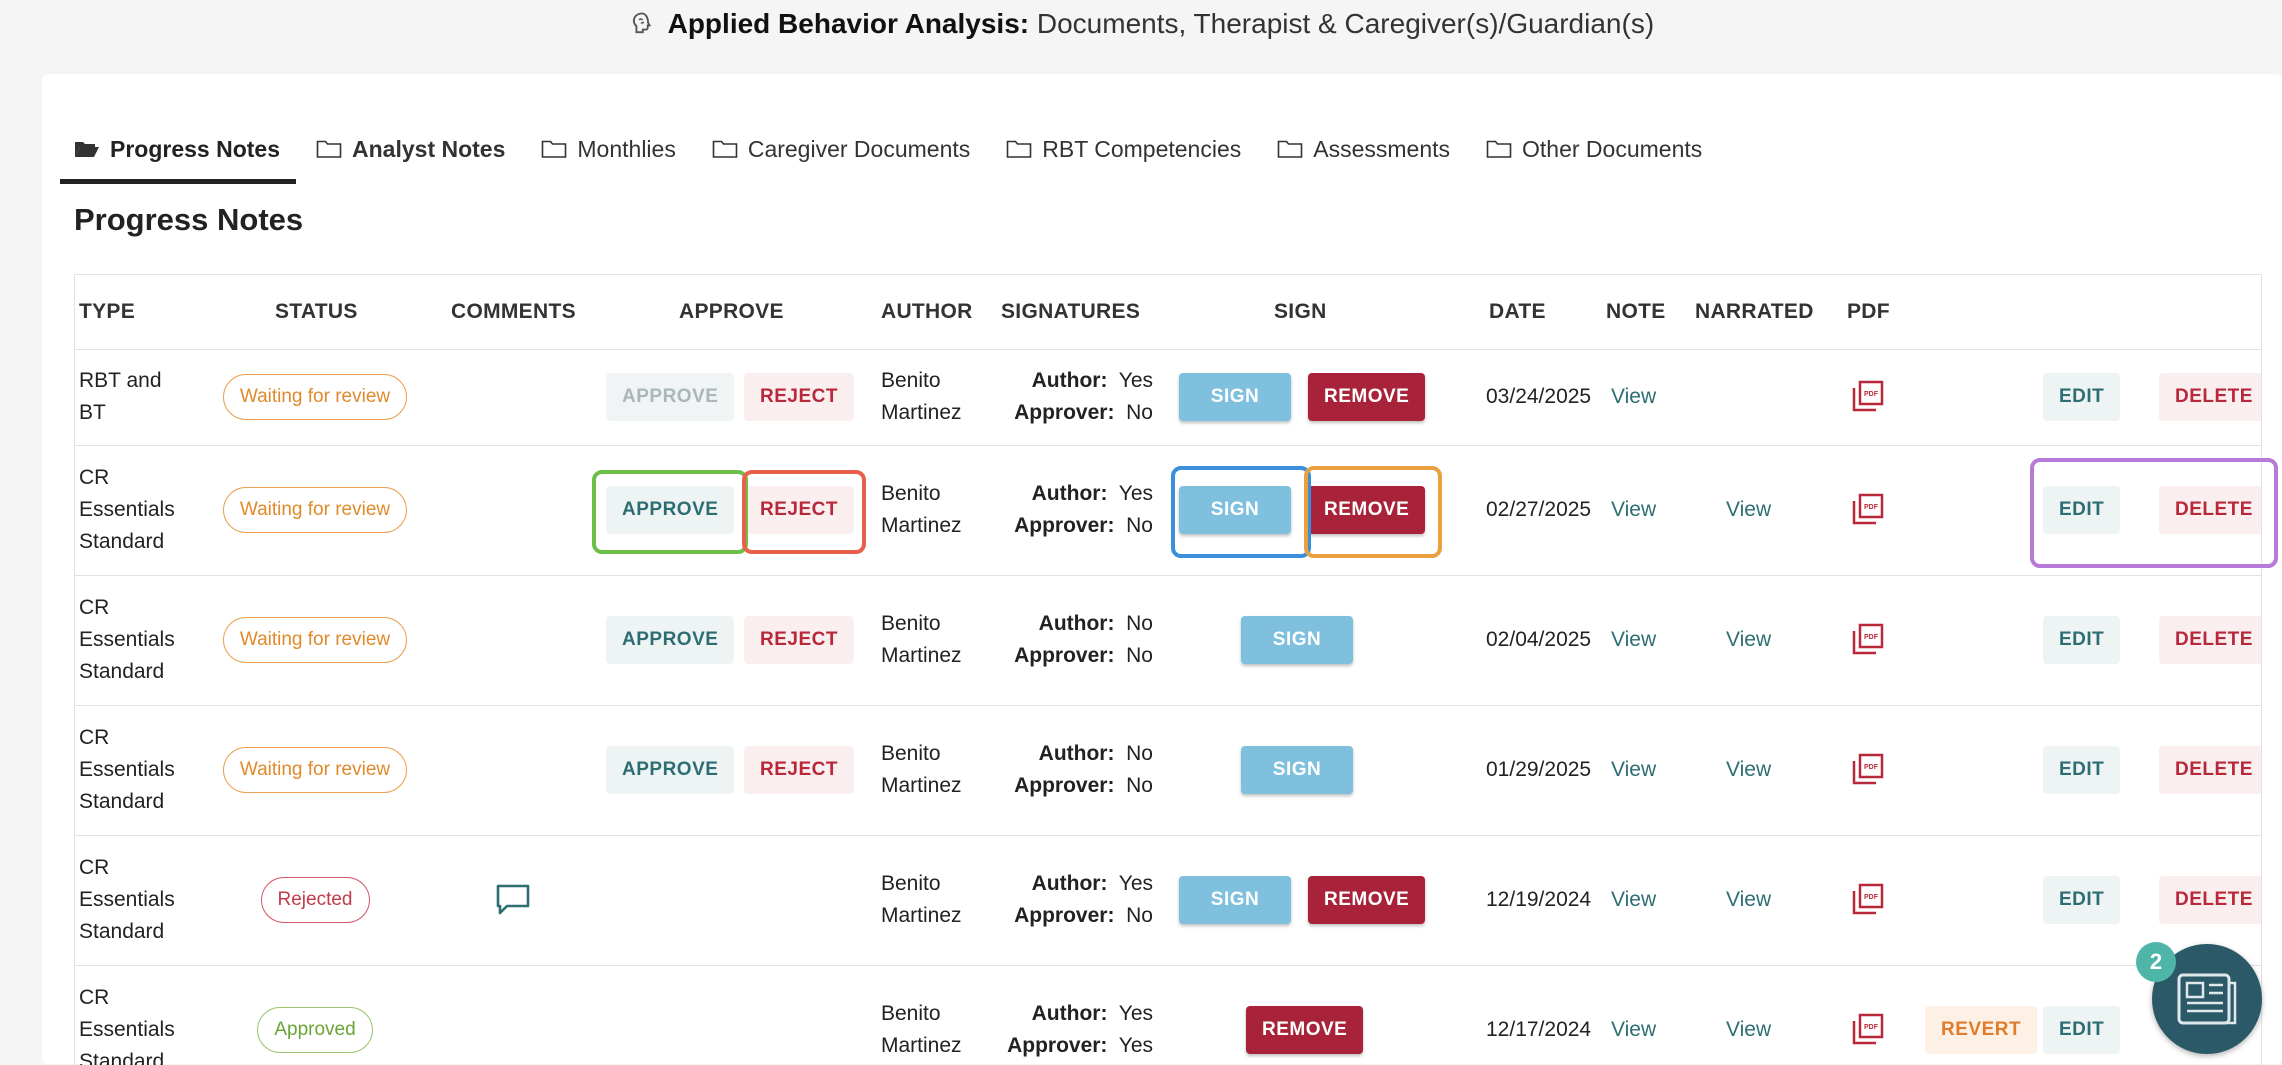 The image size is (2282, 1065). Describe the element at coordinates (107, 311) in the screenshot. I see `col-type: TYPE` at that location.